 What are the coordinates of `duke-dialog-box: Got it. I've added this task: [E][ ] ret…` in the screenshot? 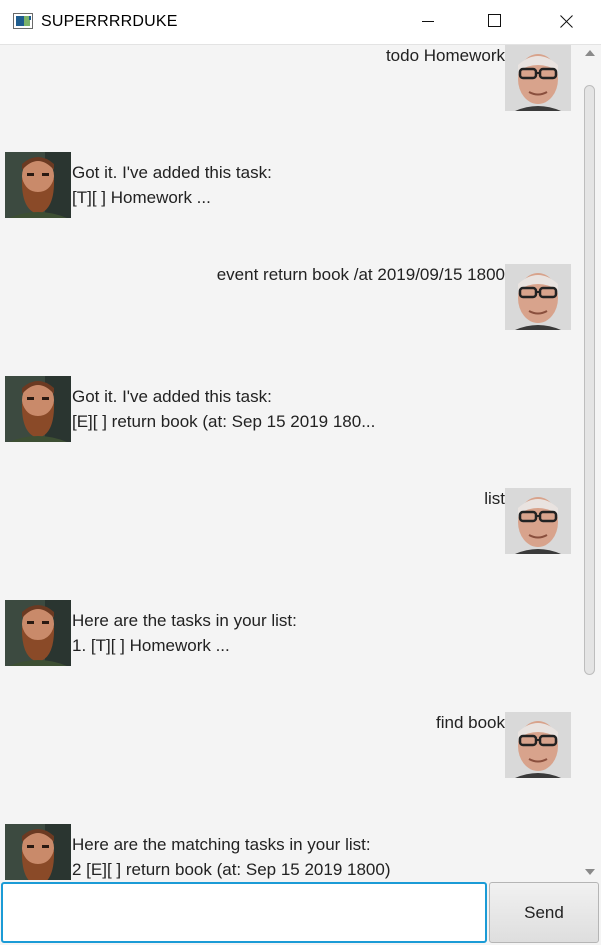 It's located at (215, 409).